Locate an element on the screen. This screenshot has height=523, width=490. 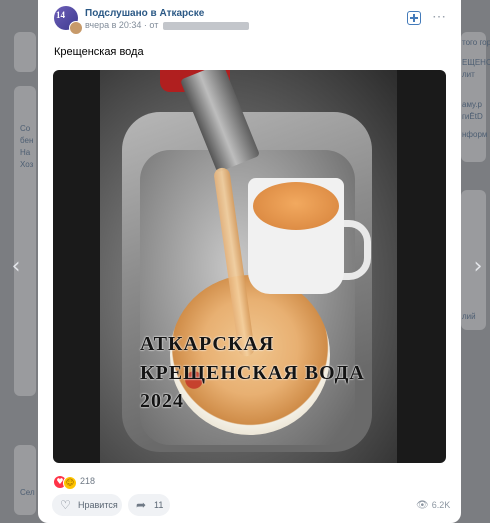
avatar-text: 14 is located at coordinates (60, 15).